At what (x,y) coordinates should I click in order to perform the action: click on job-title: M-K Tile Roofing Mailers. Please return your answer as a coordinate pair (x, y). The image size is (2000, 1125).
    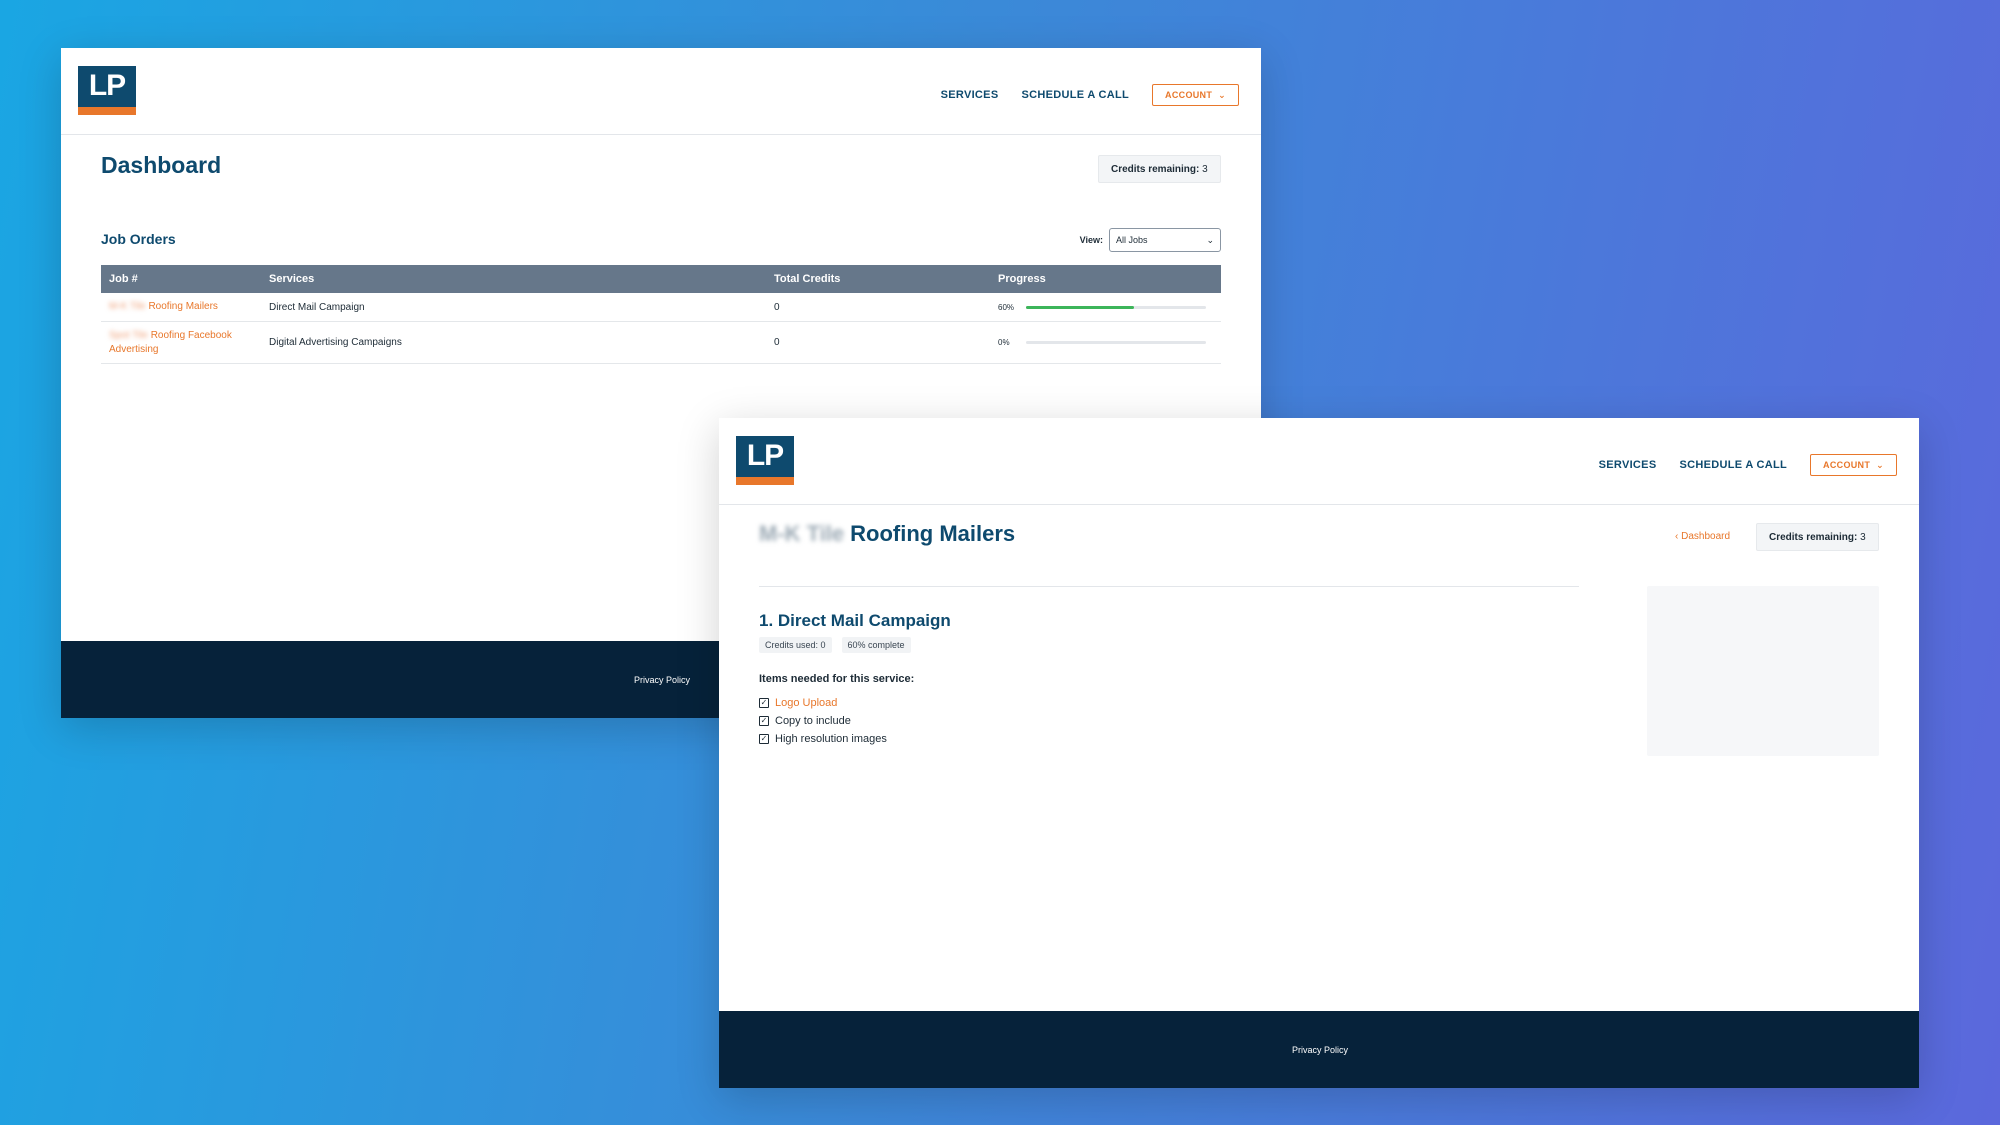
    Looking at the image, I should click on (887, 534).